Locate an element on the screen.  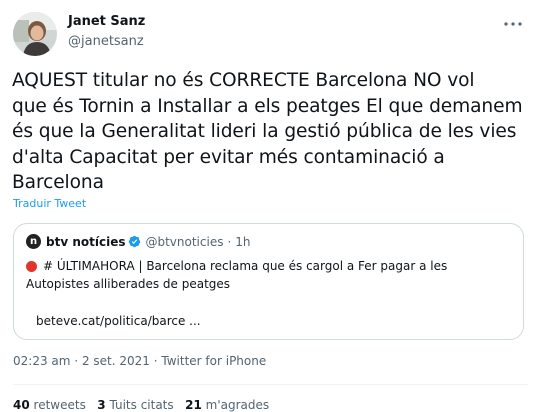
tweet-date: 2 set. 2021 is located at coordinates (116, 361).